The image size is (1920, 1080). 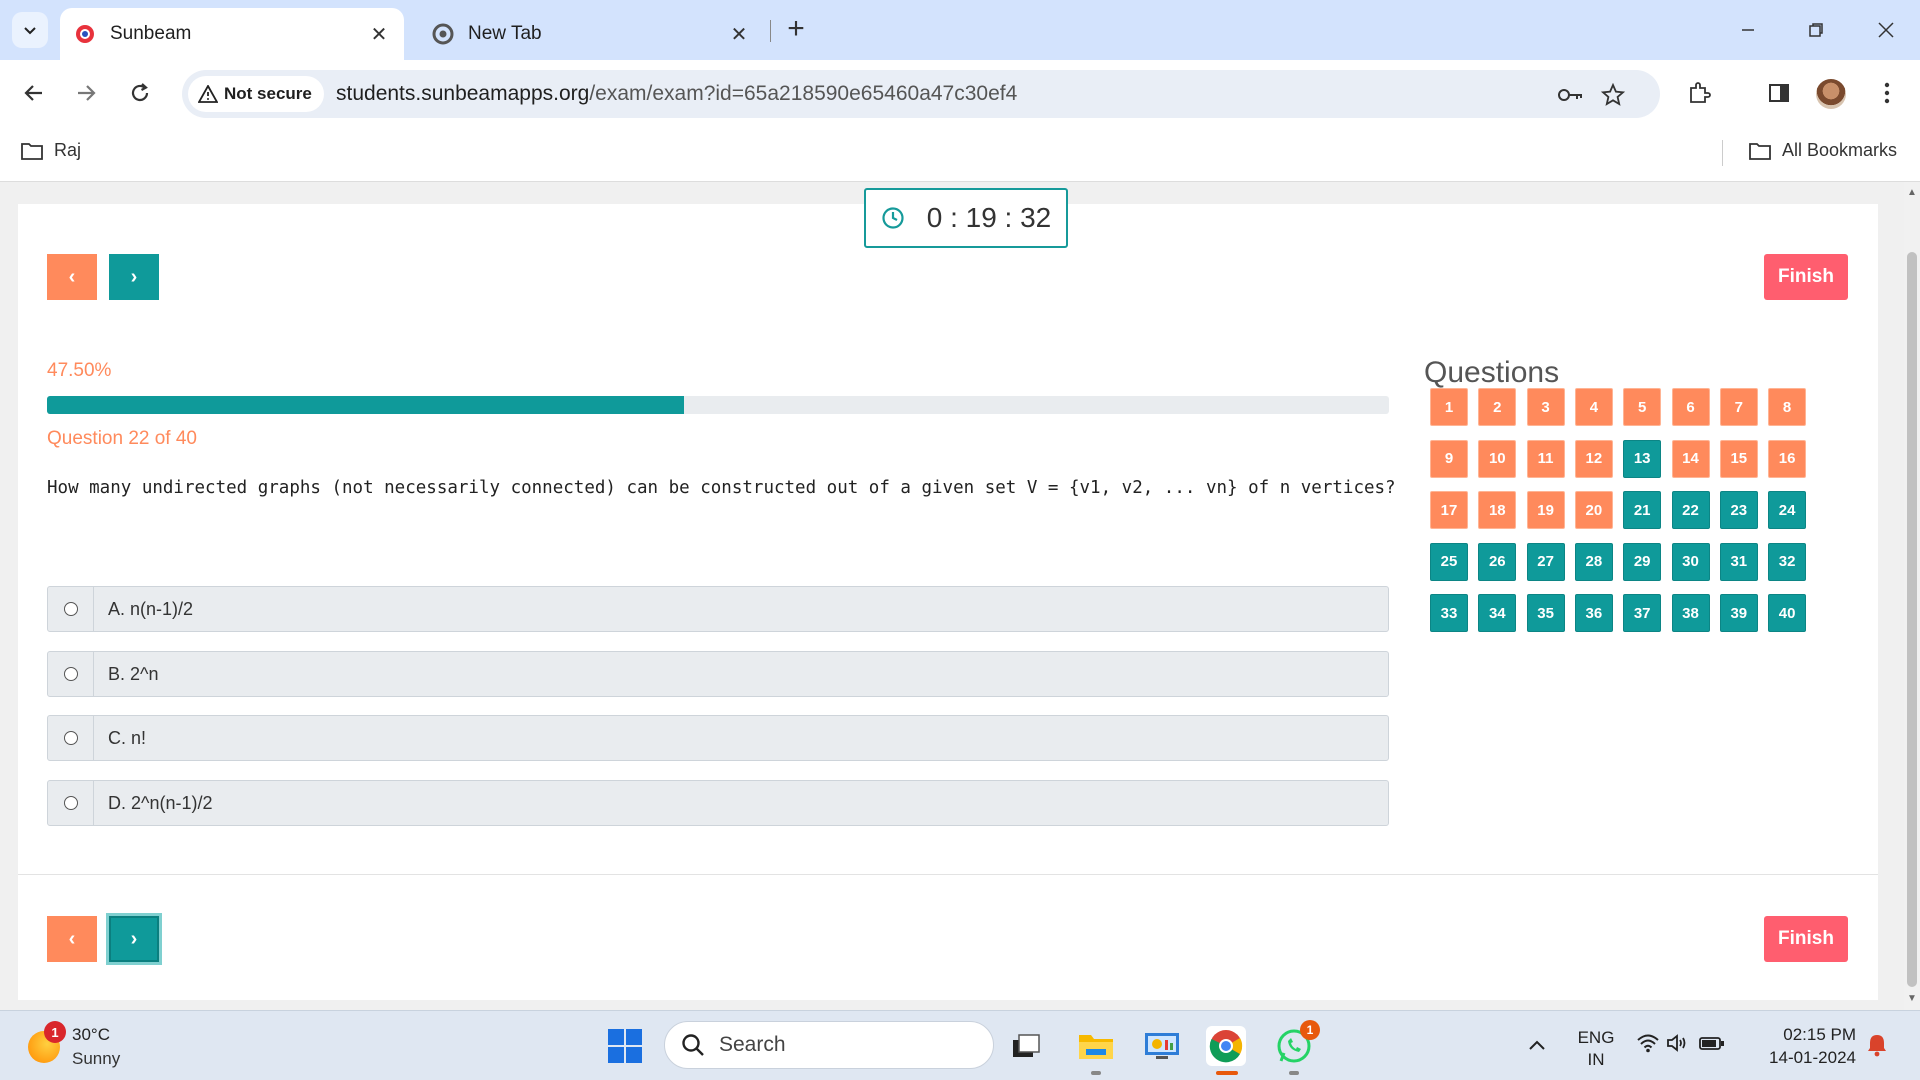 What do you see at coordinates (1887, 93) in the screenshot?
I see `browser-menu-button` at bounding box center [1887, 93].